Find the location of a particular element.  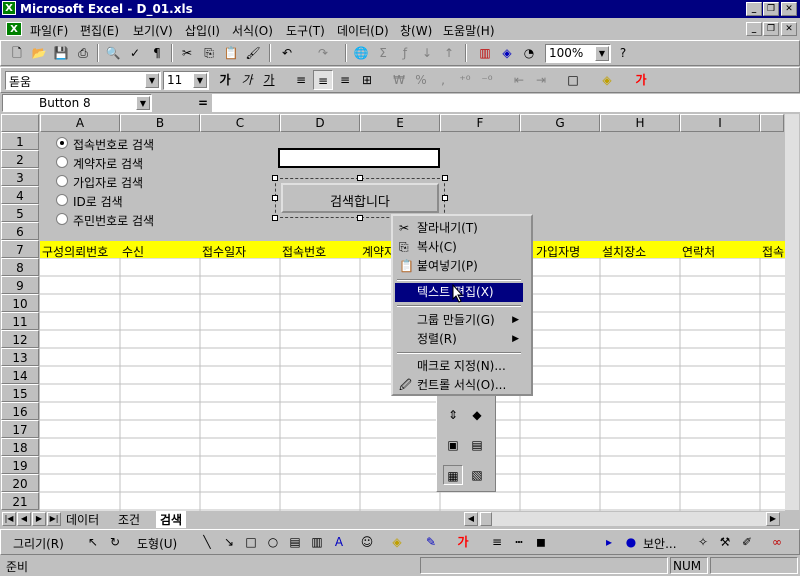

sort-ascending-icon: ↓ is located at coordinates (427, 53).